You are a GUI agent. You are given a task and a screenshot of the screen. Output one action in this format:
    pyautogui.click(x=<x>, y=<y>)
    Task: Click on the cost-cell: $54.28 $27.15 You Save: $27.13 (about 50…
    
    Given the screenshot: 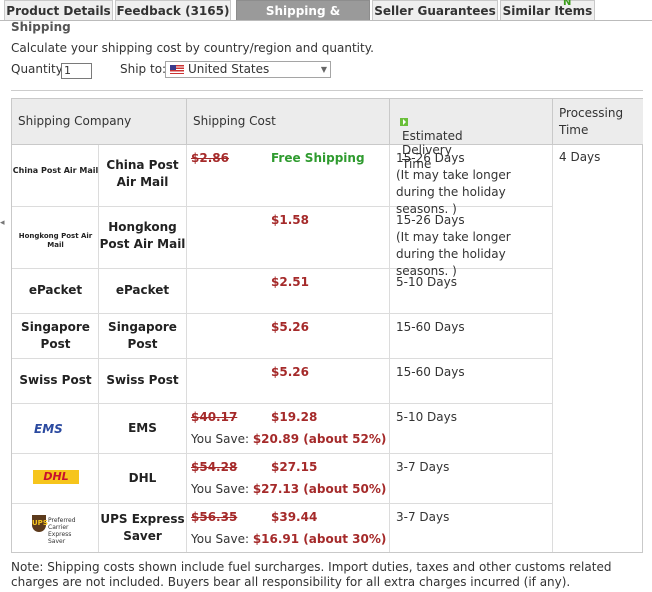 What is the action you would take?
    pyautogui.click(x=288, y=479)
    